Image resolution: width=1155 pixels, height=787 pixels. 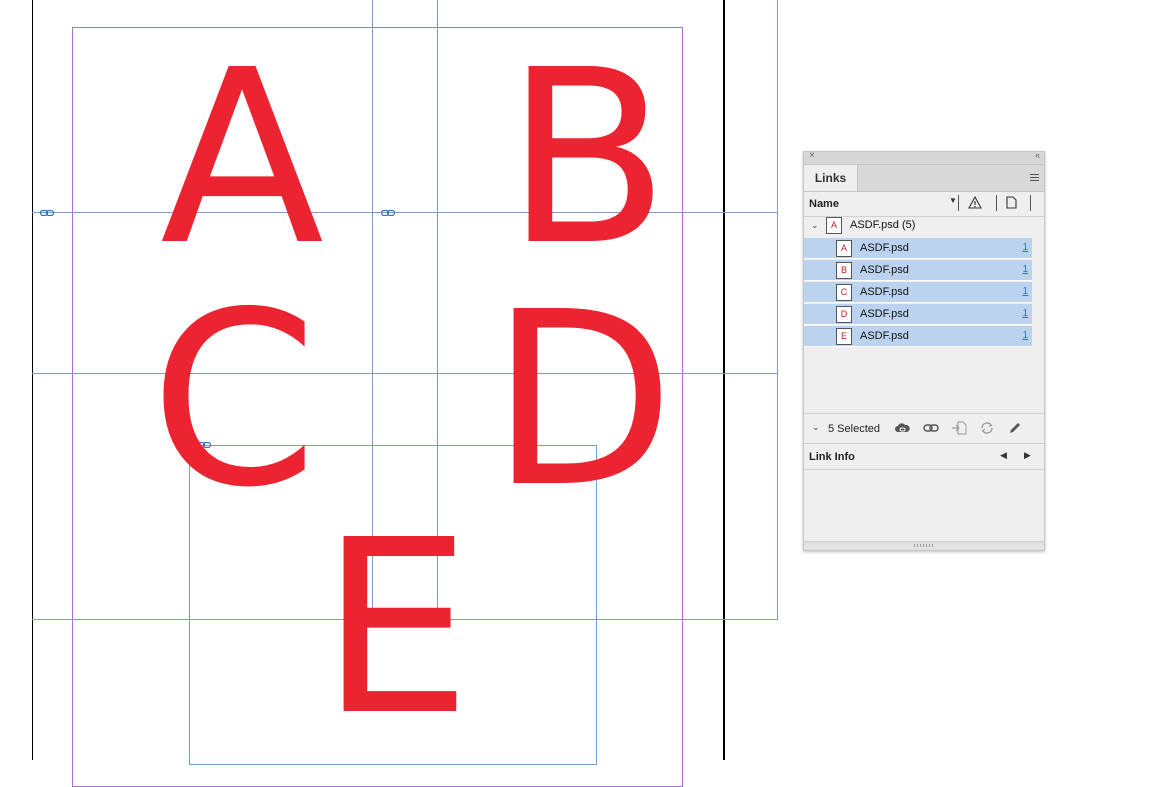 What do you see at coordinates (1015, 428) in the screenshot?
I see `edit-original-icon` at bounding box center [1015, 428].